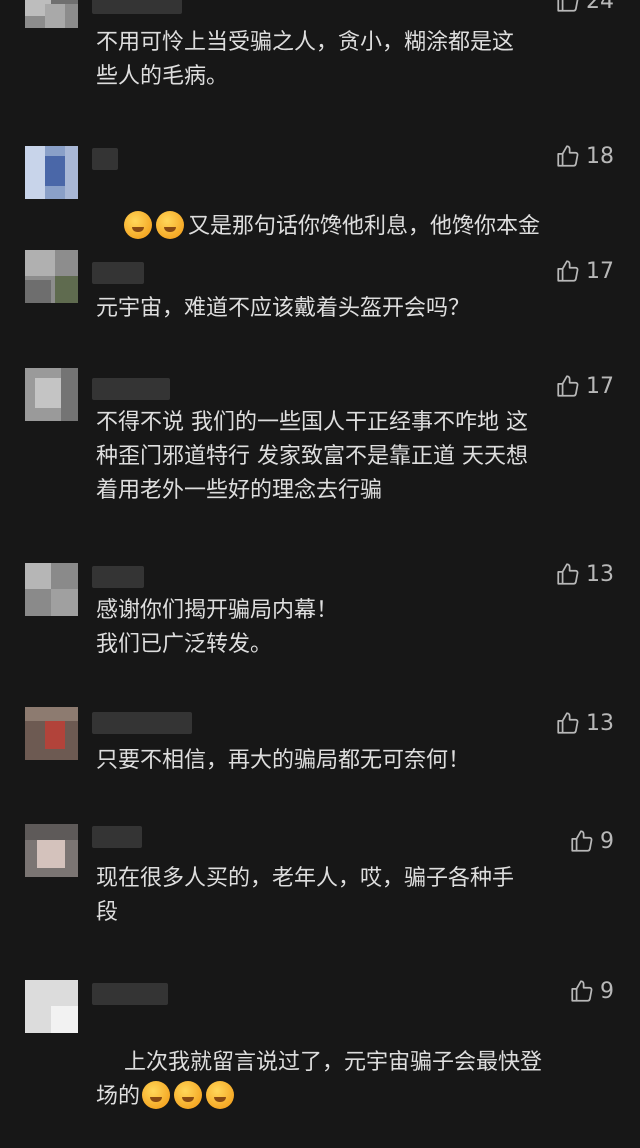 This screenshot has height=1148, width=640. I want to click on comment-text-row: 上次我就留言说过了，元宇宙骗子会最快登 场的, so click(356, 1080).